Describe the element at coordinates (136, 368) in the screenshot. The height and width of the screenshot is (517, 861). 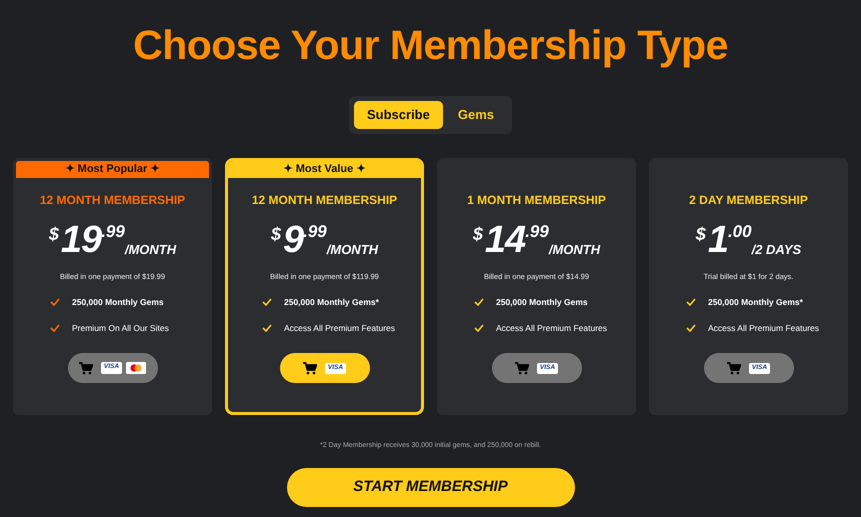
I see `card-circles-icon` at that location.